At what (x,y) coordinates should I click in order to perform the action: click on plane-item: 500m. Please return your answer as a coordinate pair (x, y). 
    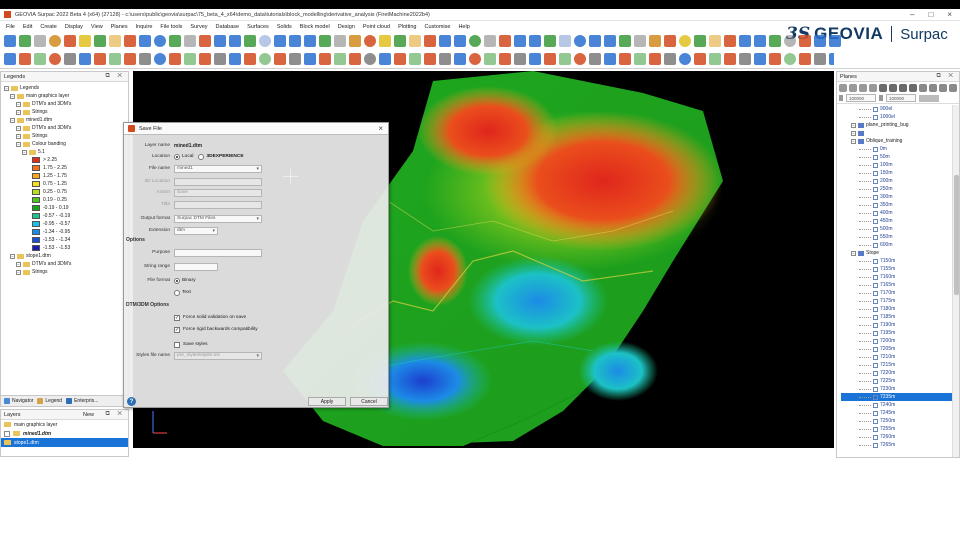
    Looking at the image, I should click on (900, 229).